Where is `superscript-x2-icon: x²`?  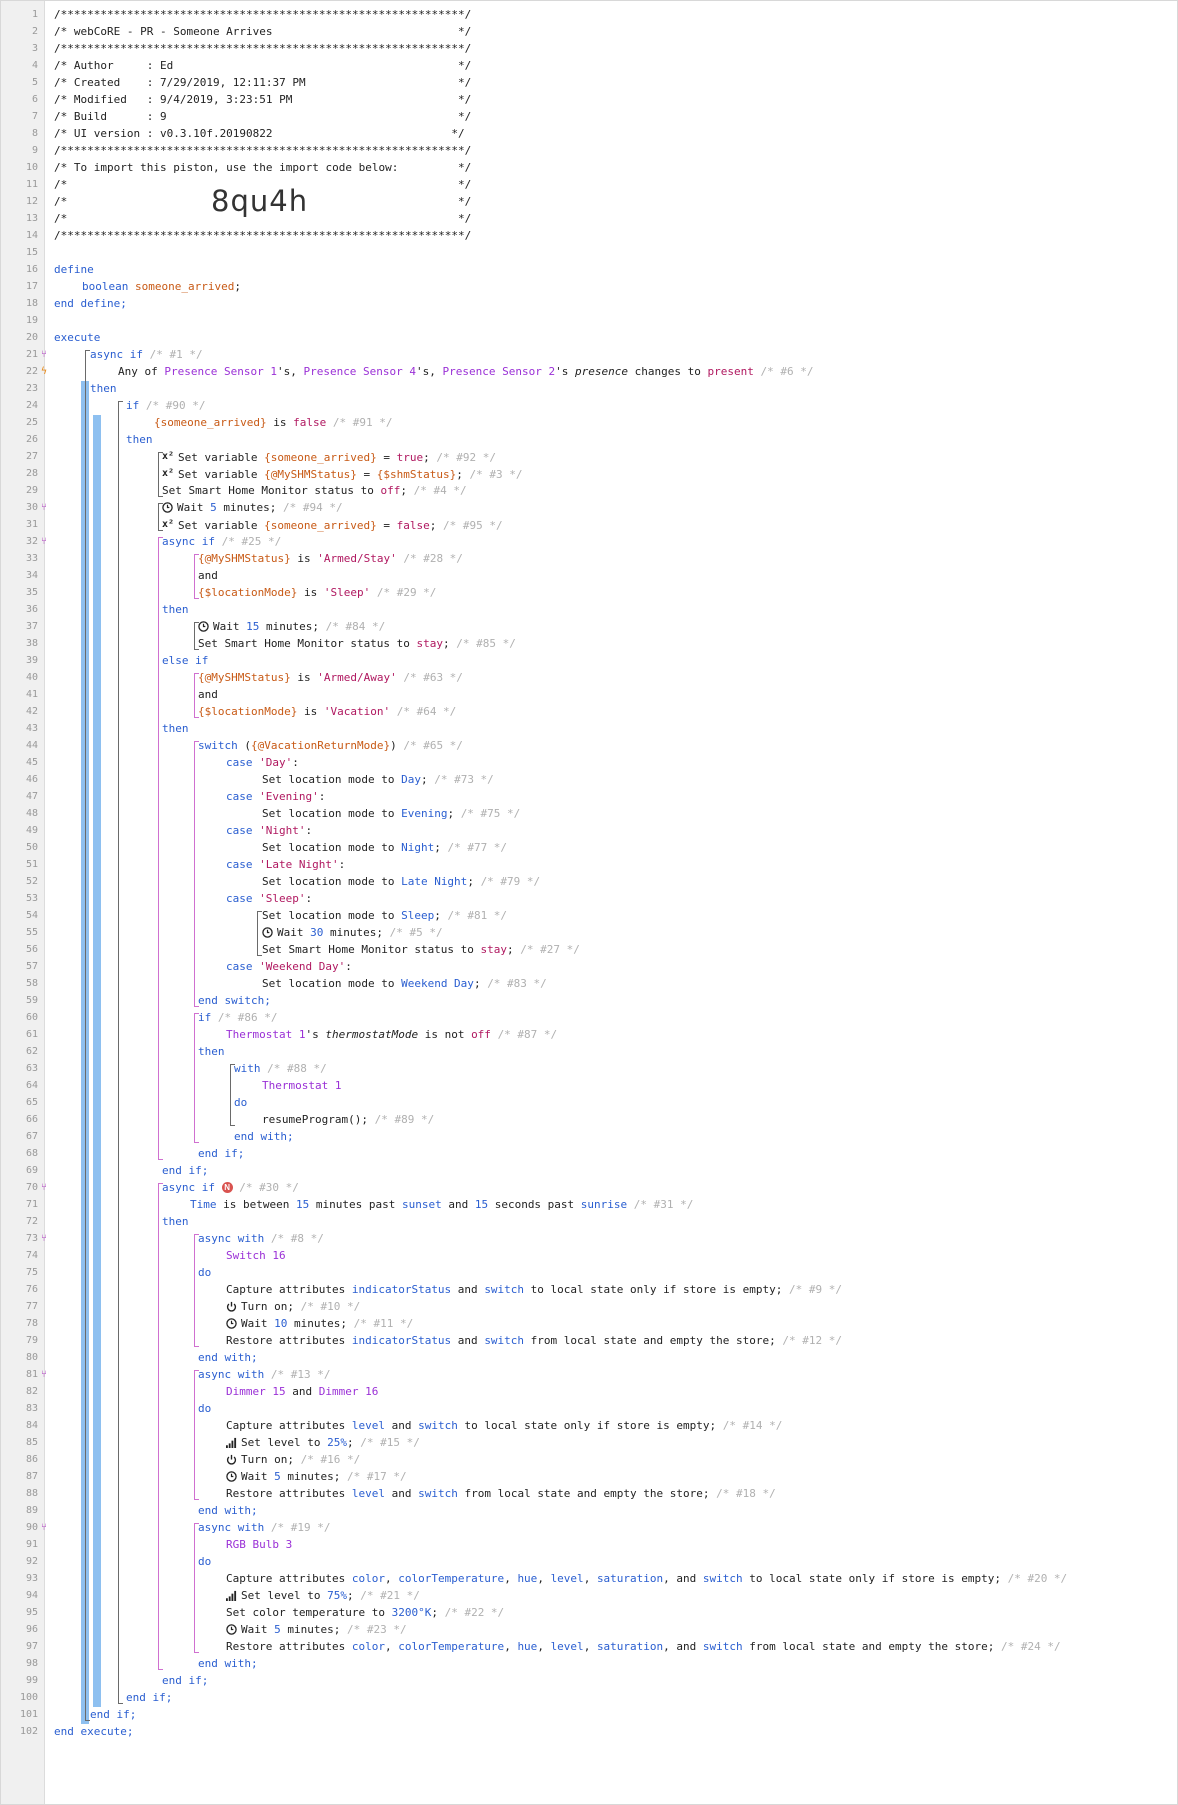 superscript-x2-icon: x² is located at coordinates (168, 524).